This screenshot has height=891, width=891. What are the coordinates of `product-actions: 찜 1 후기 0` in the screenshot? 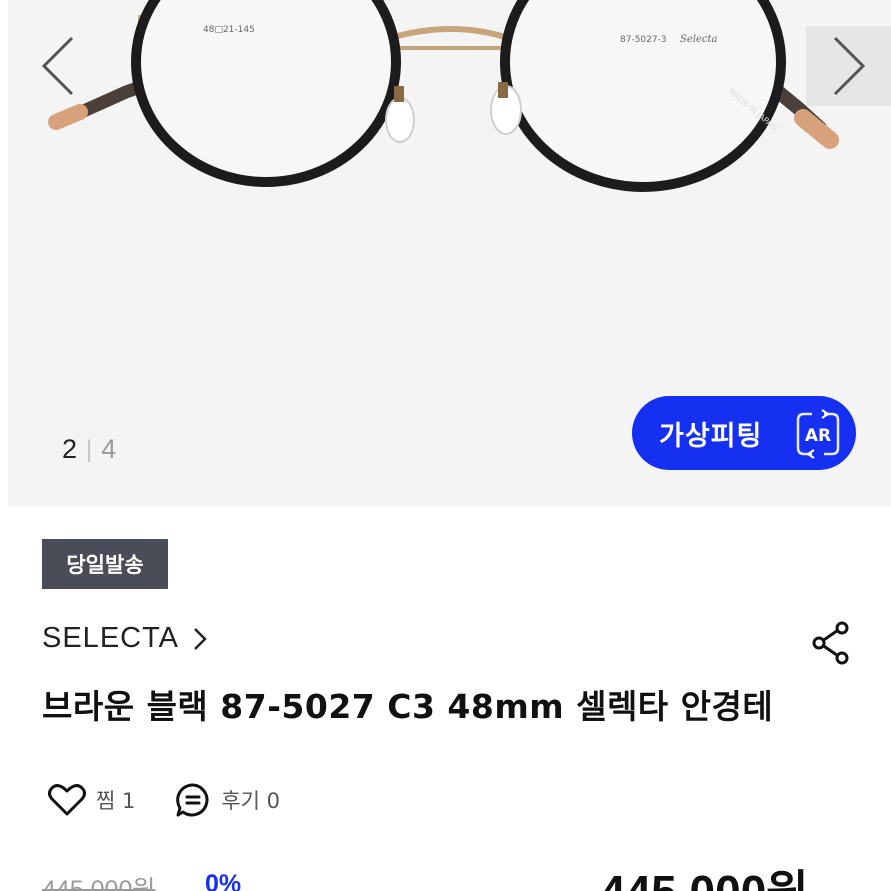 It's located at (184, 800).